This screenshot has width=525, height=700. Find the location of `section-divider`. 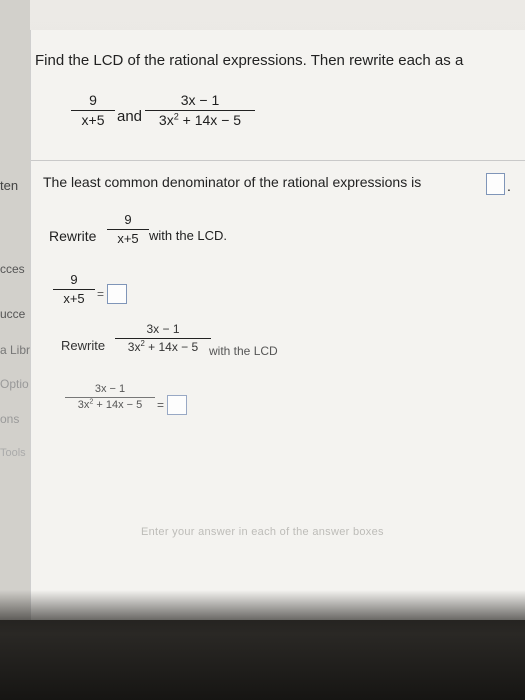

section-divider is located at coordinates (278, 160).